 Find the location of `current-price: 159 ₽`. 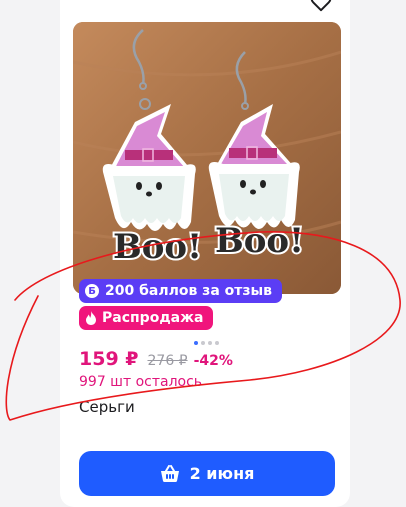

current-price: 159 ₽ is located at coordinates (109, 359).